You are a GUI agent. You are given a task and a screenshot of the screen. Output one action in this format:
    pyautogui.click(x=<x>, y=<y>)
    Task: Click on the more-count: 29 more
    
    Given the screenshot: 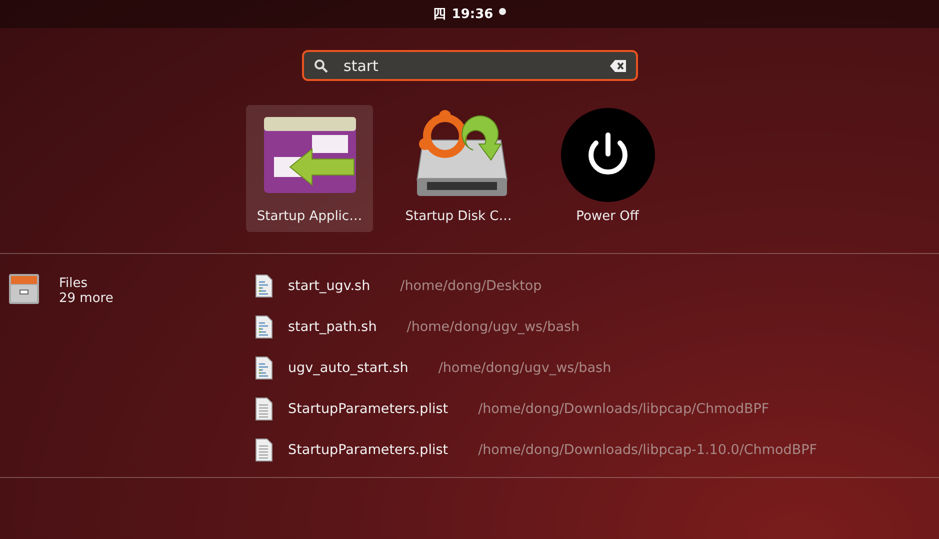 What is the action you would take?
    pyautogui.click(x=86, y=298)
    